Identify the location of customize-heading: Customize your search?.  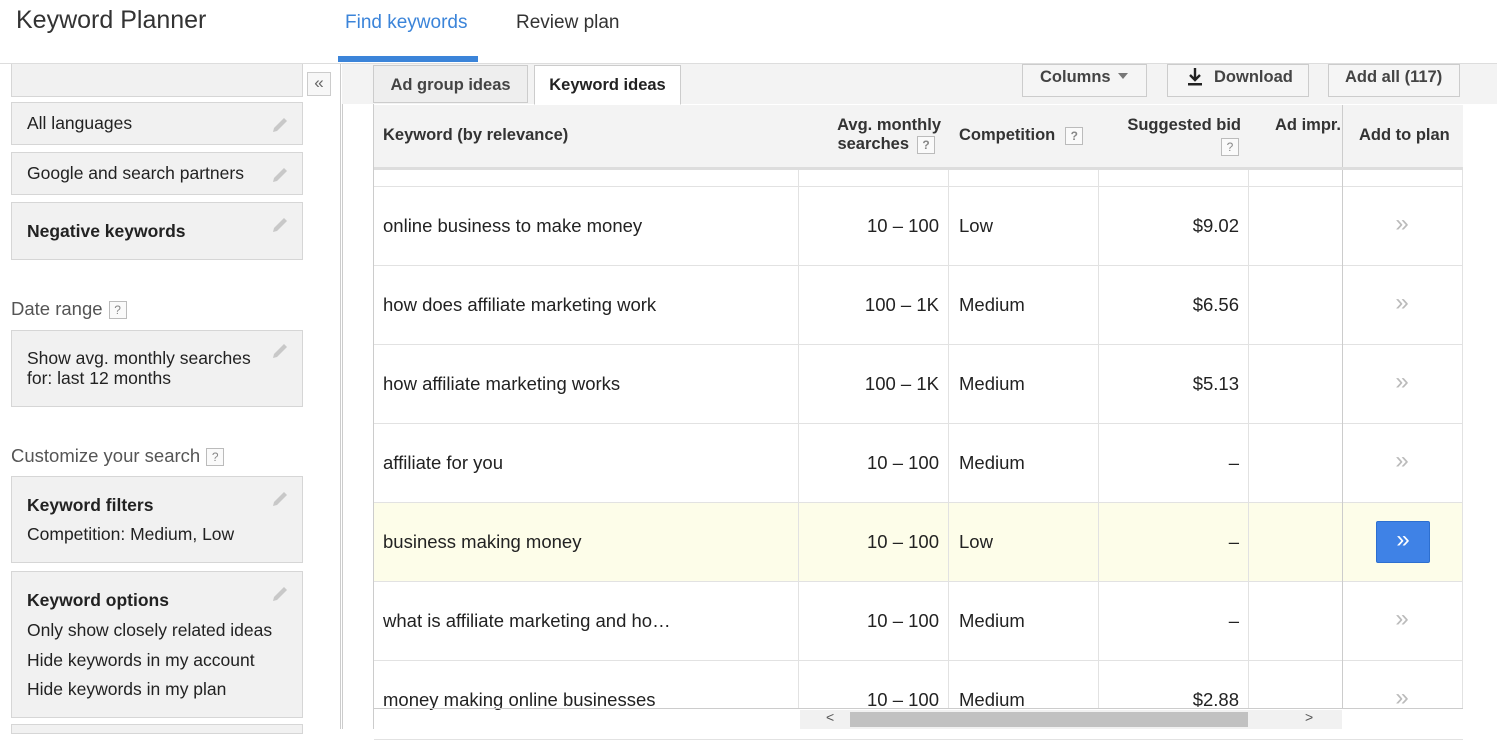
(118, 456).